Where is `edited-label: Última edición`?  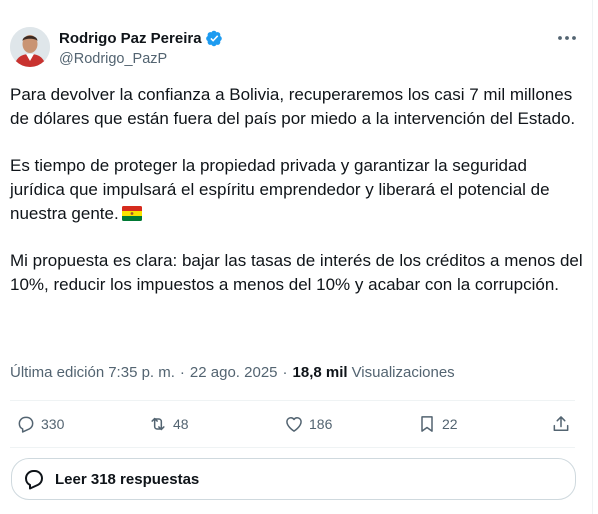 edited-label: Última edición is located at coordinates (57, 372).